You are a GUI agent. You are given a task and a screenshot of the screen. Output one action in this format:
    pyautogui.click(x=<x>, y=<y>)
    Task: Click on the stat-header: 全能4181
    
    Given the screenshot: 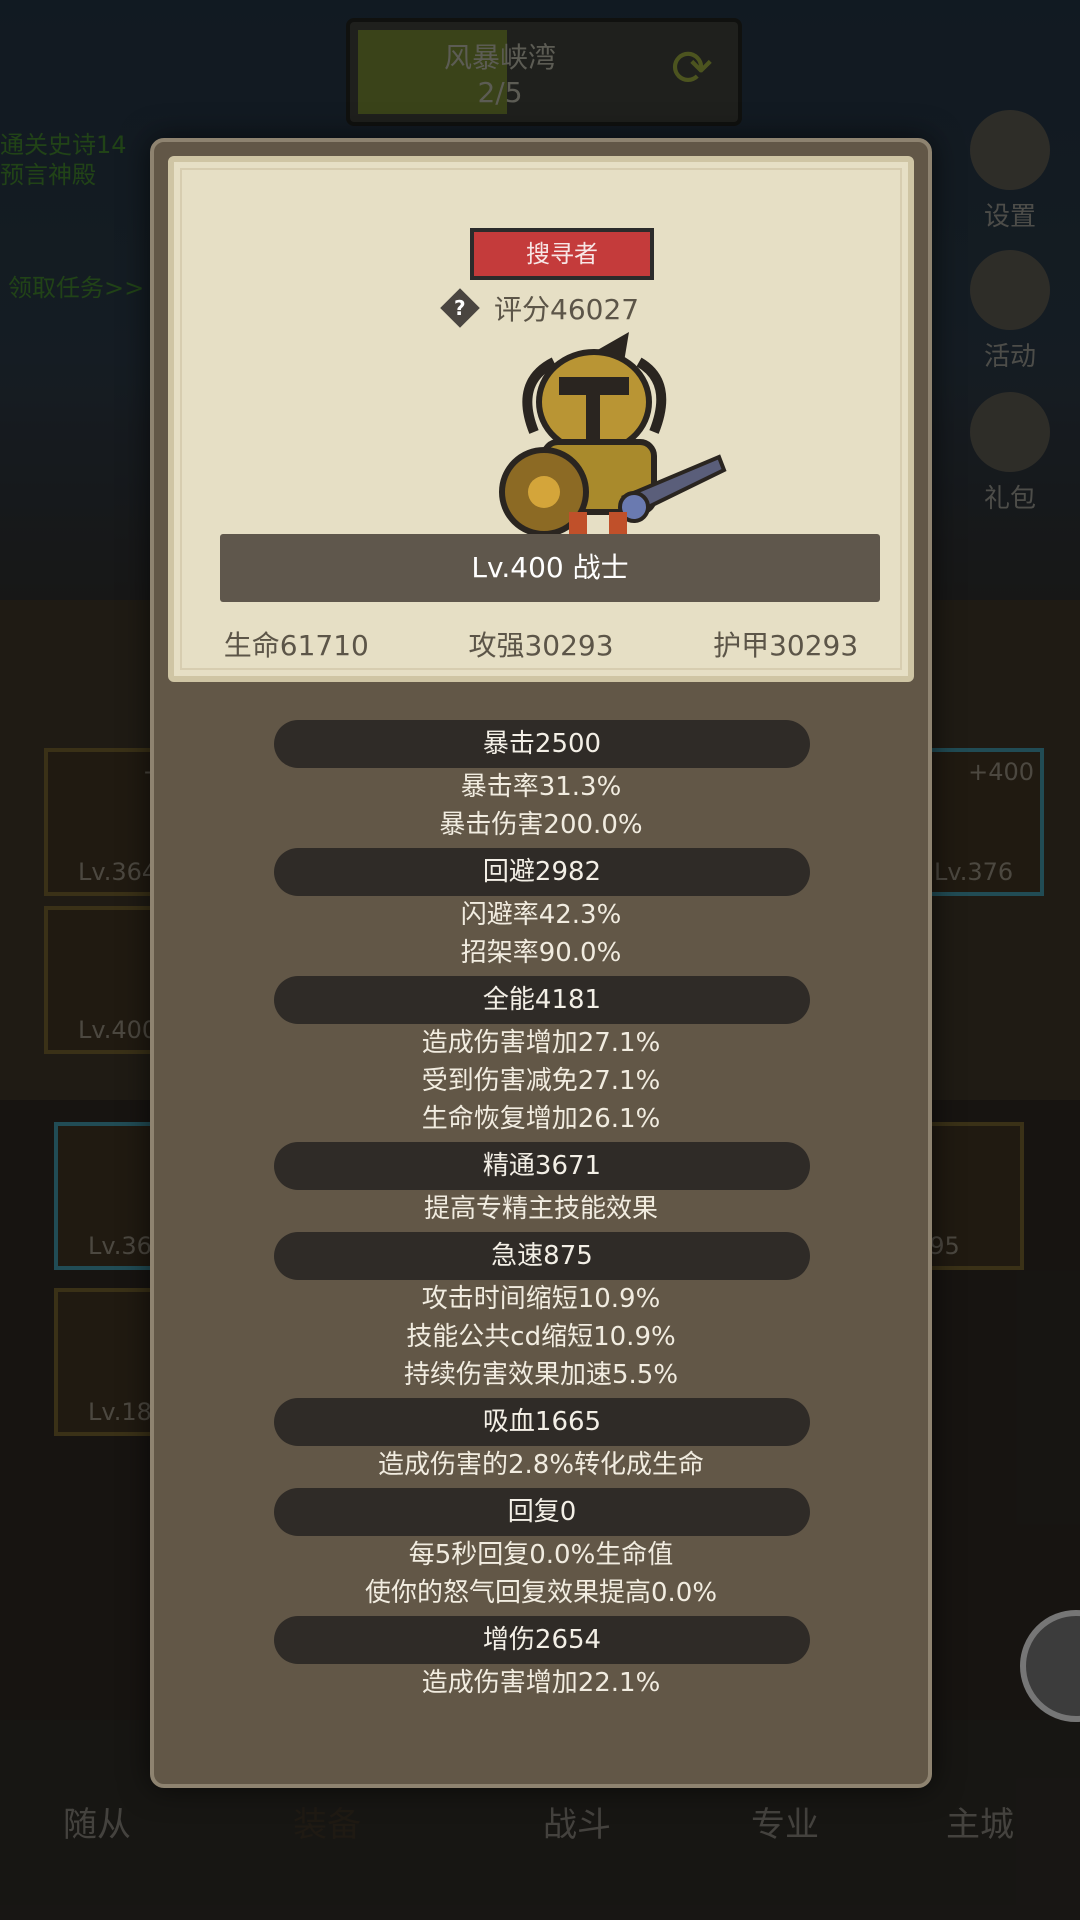 What is the action you would take?
    pyautogui.click(x=542, y=1000)
    